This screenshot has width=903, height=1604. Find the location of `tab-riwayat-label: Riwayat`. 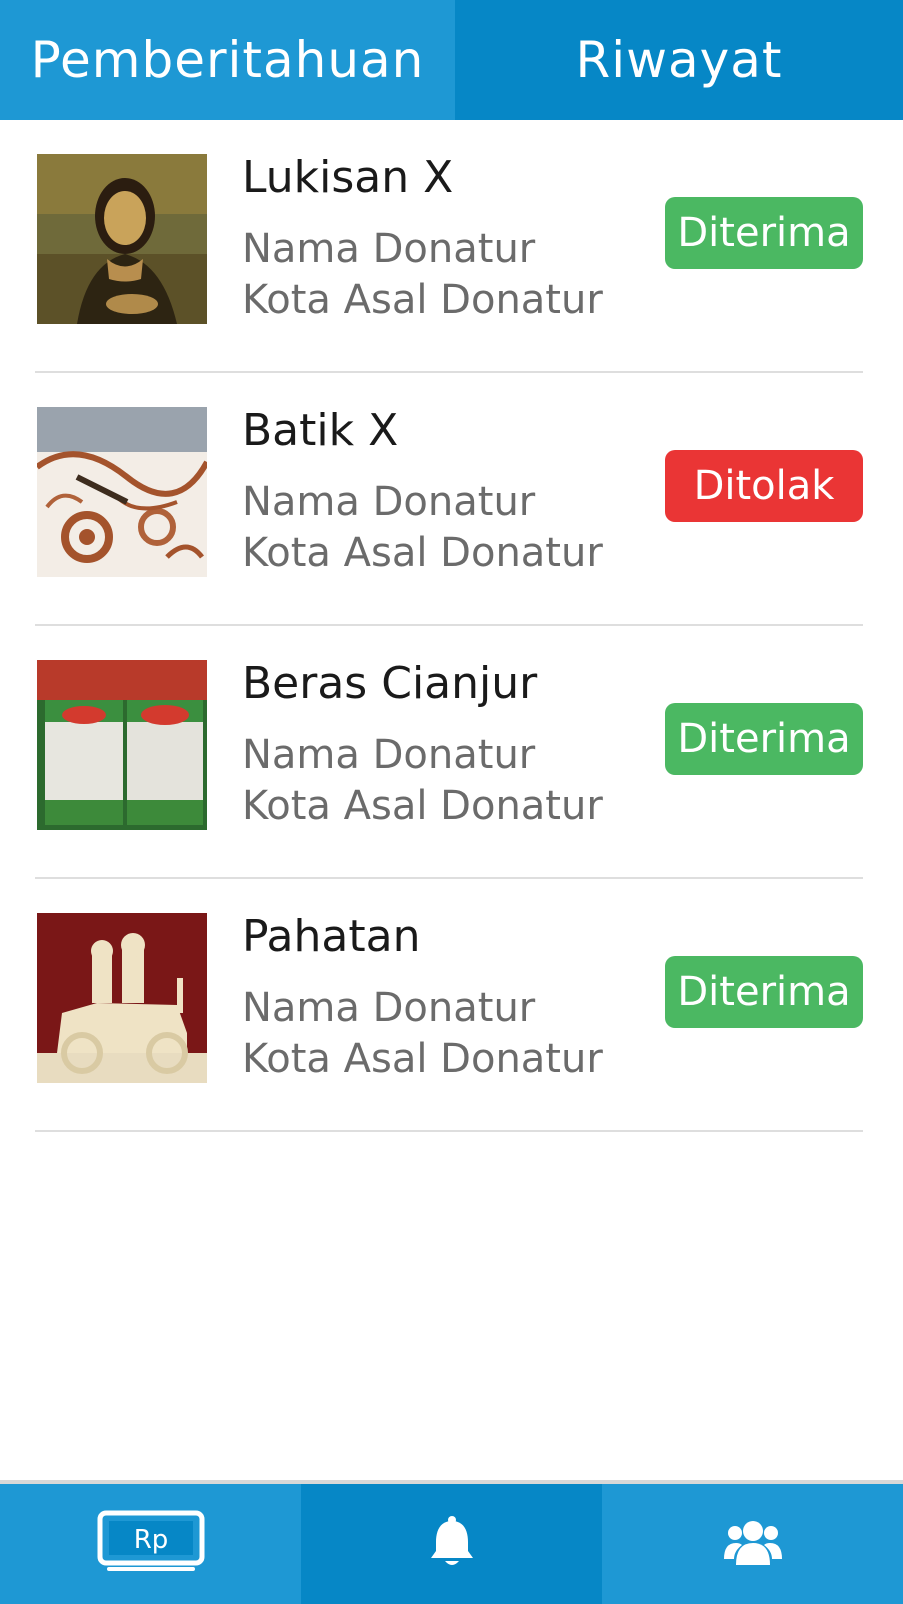

tab-riwayat-label: Riwayat is located at coordinates (679, 60).